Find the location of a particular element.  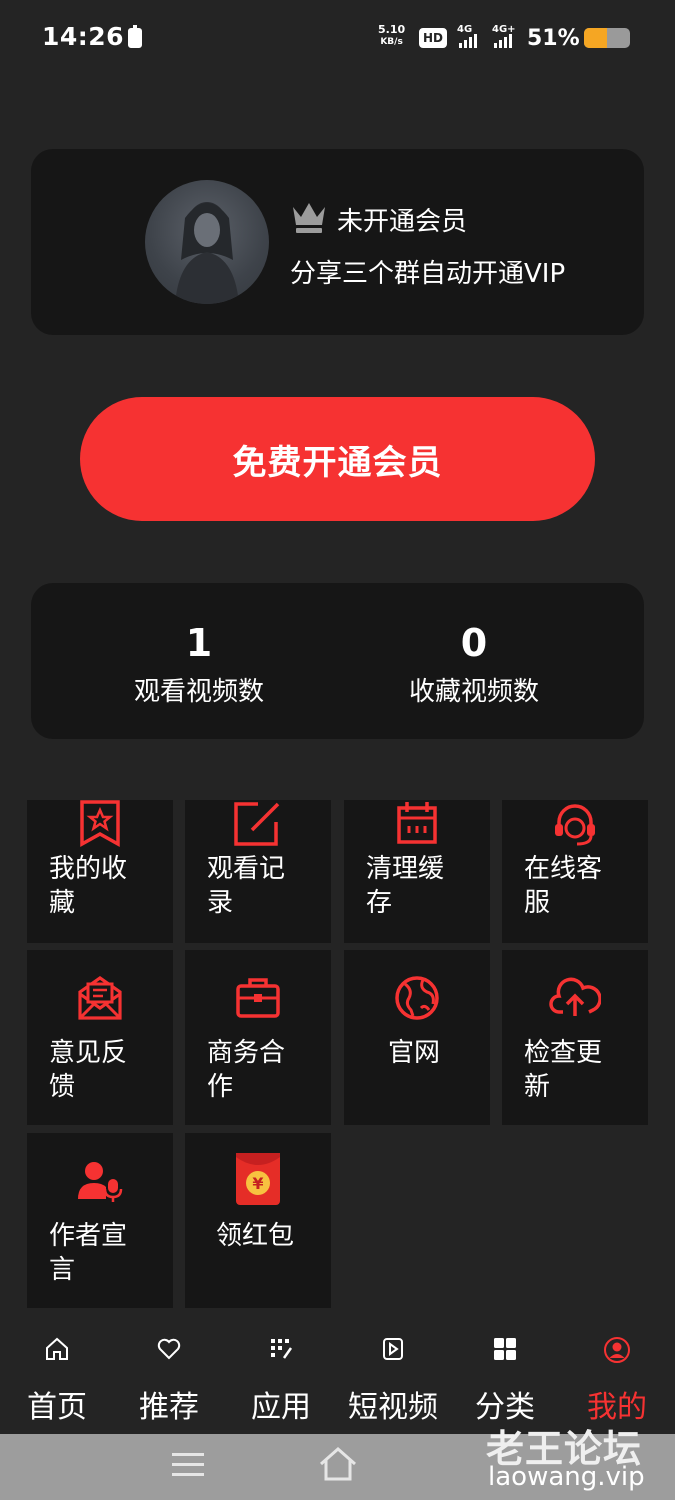

menu-item-favorites: 我的收藏 is located at coordinates (100, 871).